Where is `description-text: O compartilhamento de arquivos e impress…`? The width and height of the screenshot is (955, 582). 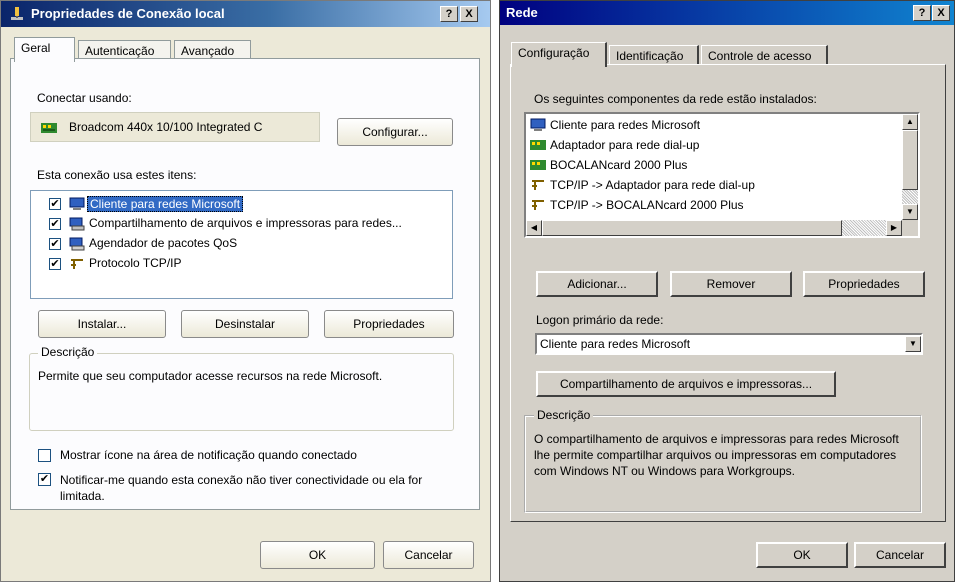 description-text: O compartilhamento de arquivos e impress… is located at coordinates (716, 455).